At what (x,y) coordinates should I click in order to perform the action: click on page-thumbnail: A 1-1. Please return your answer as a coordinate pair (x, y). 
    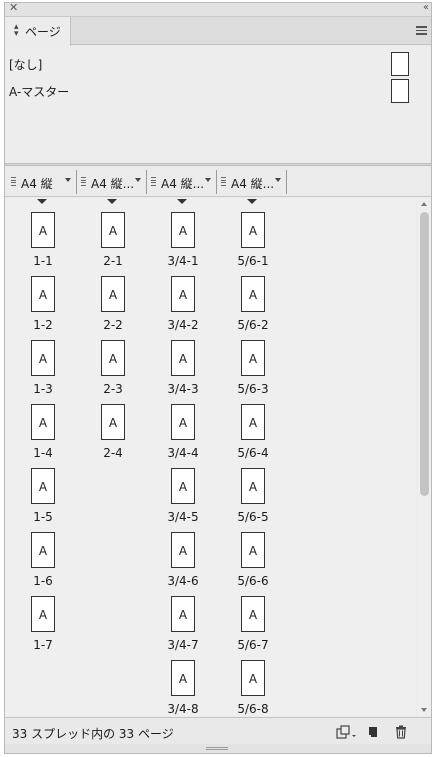
    Looking at the image, I should click on (43, 236).